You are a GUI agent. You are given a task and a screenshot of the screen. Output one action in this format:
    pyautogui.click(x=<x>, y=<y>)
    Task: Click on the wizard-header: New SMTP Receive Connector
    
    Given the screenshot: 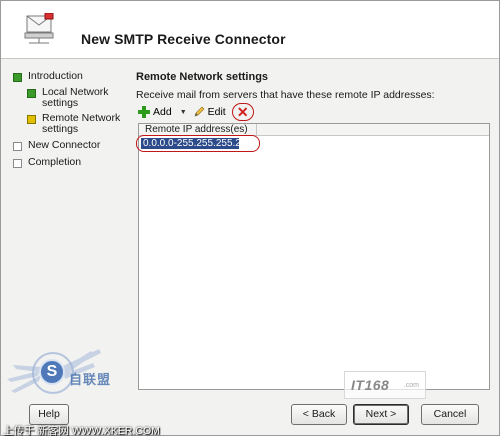 What is the action you would take?
    pyautogui.click(x=250, y=30)
    